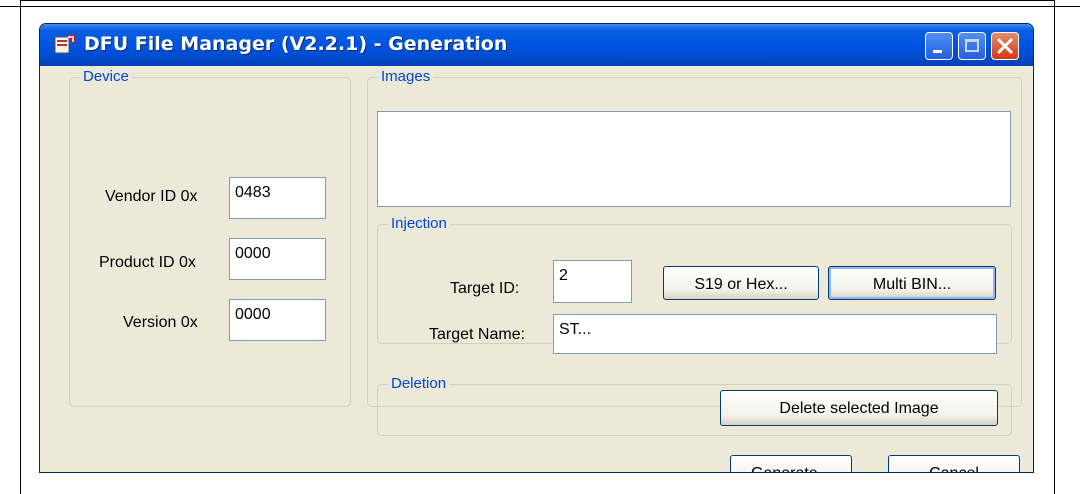  I want to click on version-field: 0000, so click(277, 320).